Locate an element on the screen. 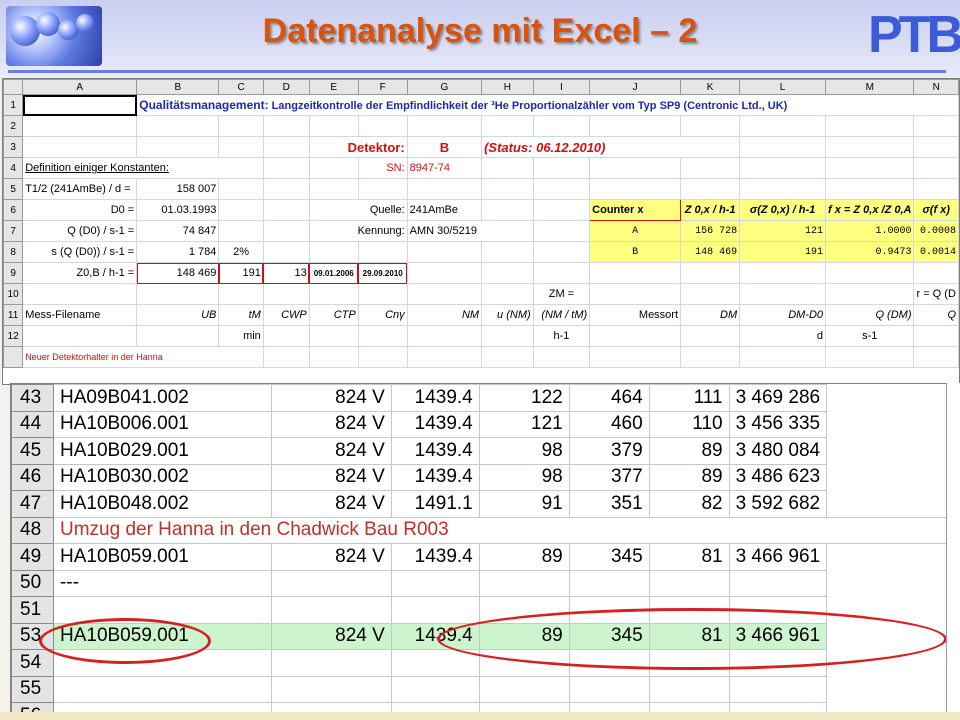 The height and width of the screenshot is (720, 960). row-number: 46 is located at coordinates (32, 477).